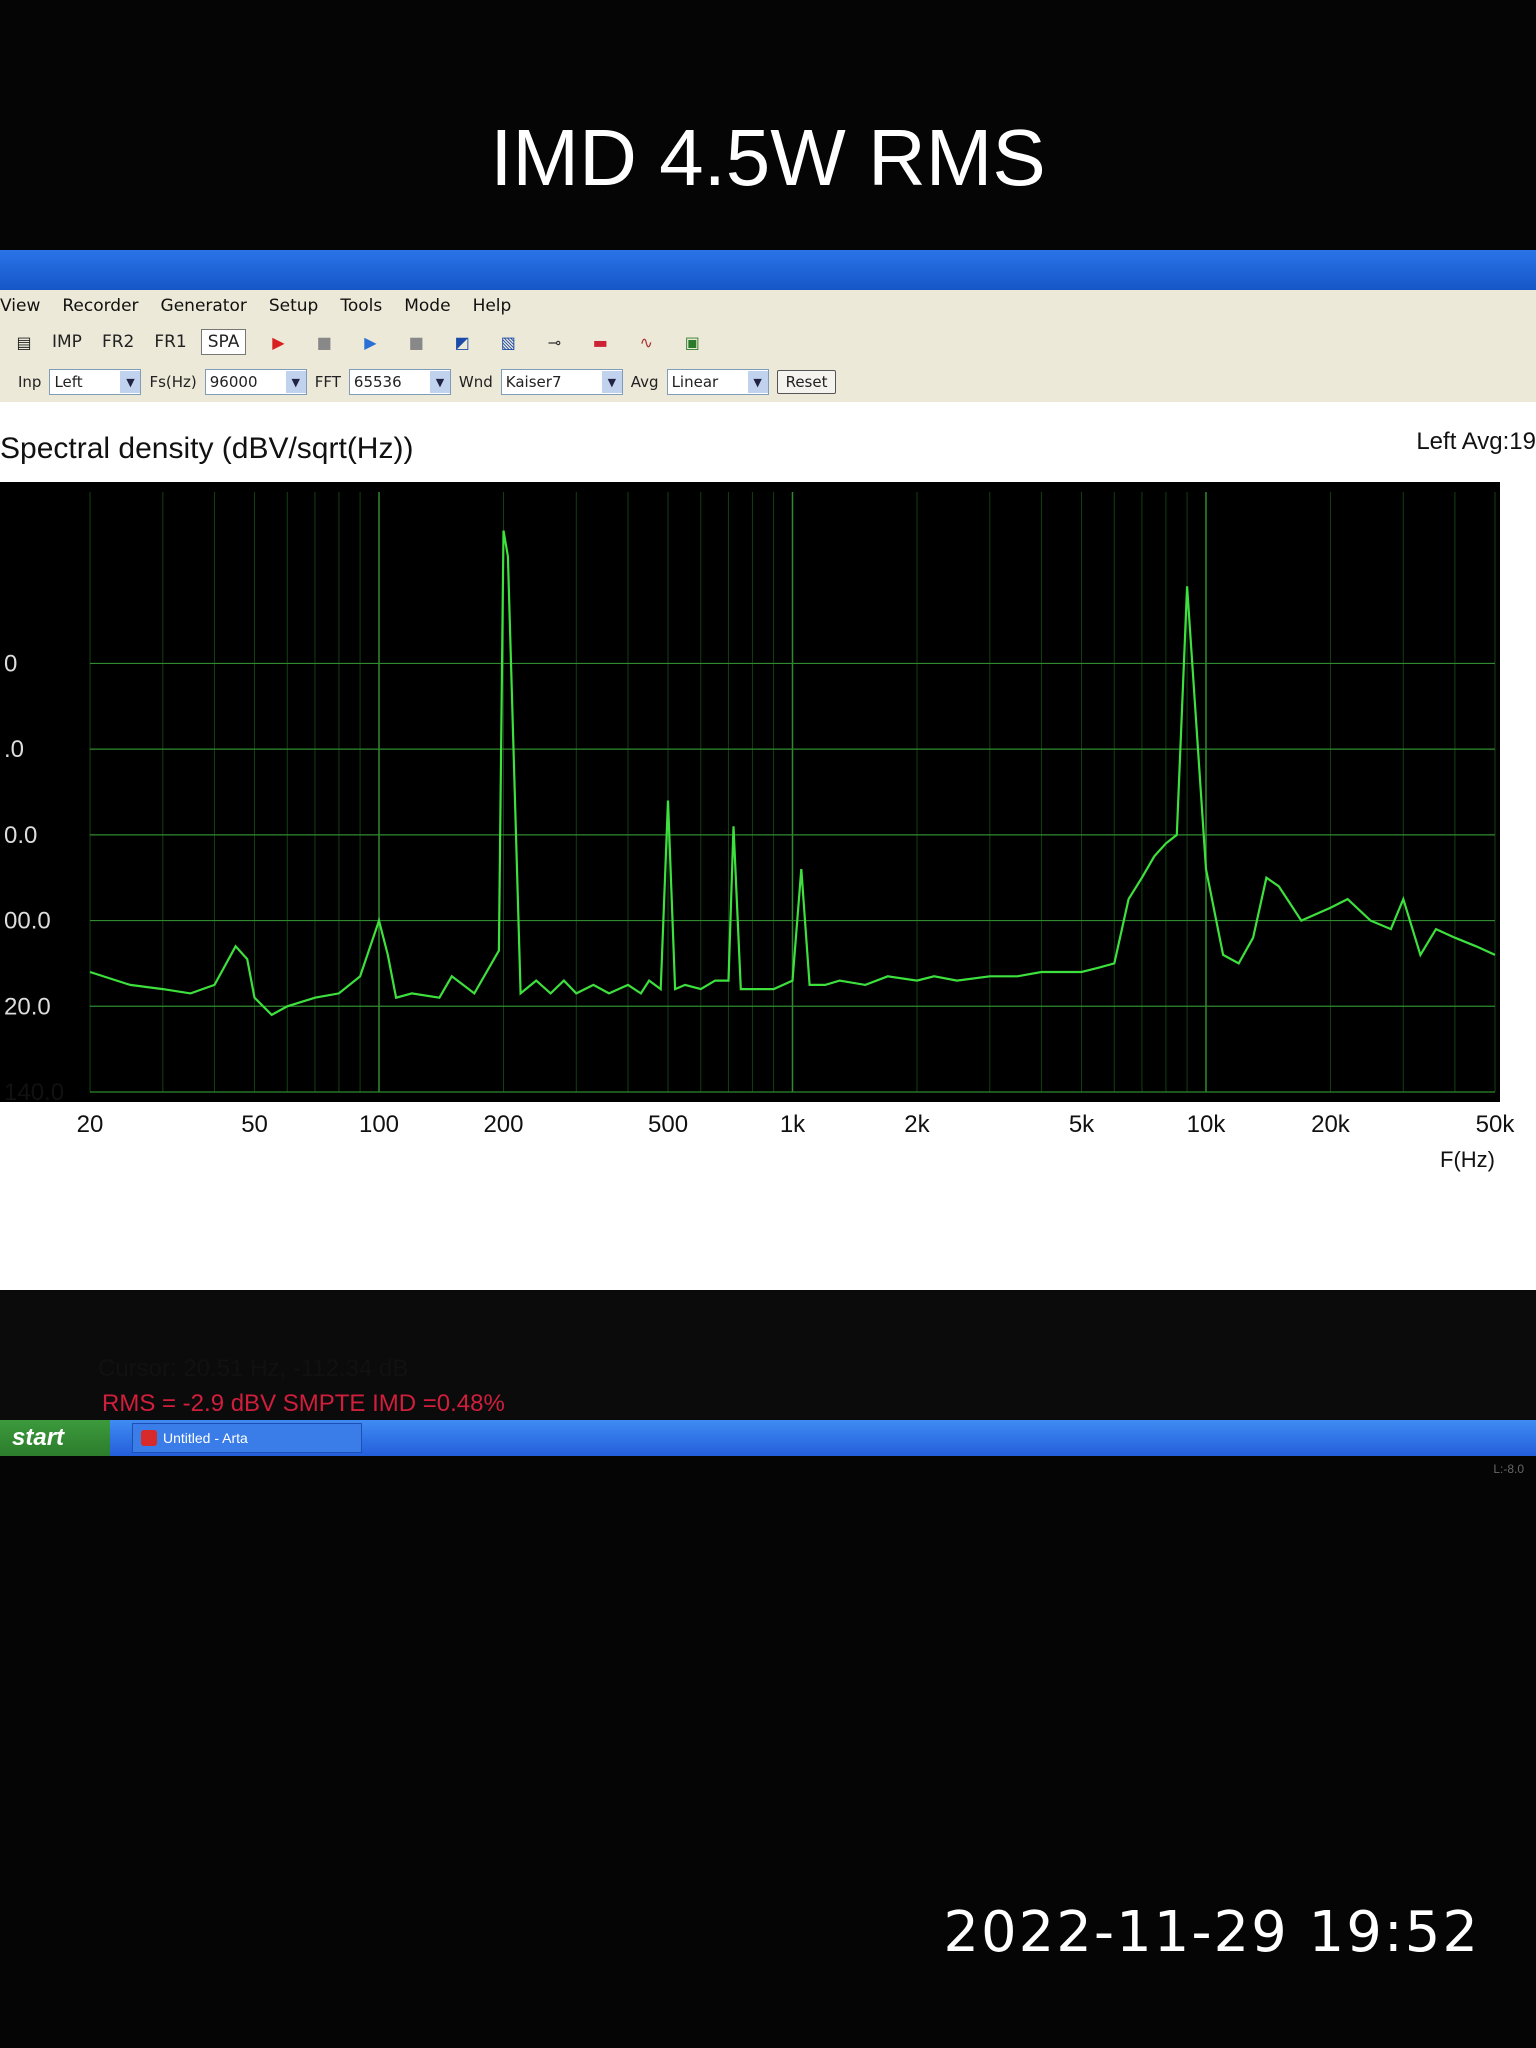 The image size is (1536, 2048). I want to click on averaging-select: Linear ▼, so click(717, 382).